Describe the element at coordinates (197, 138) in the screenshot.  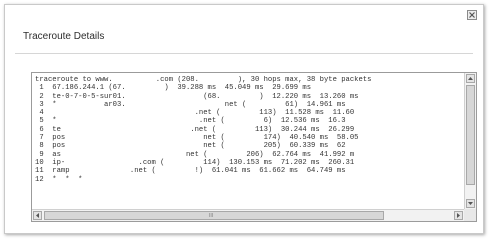
I see `output-line: 7 pos net ( 174) 40.540 ms 58.05` at that location.